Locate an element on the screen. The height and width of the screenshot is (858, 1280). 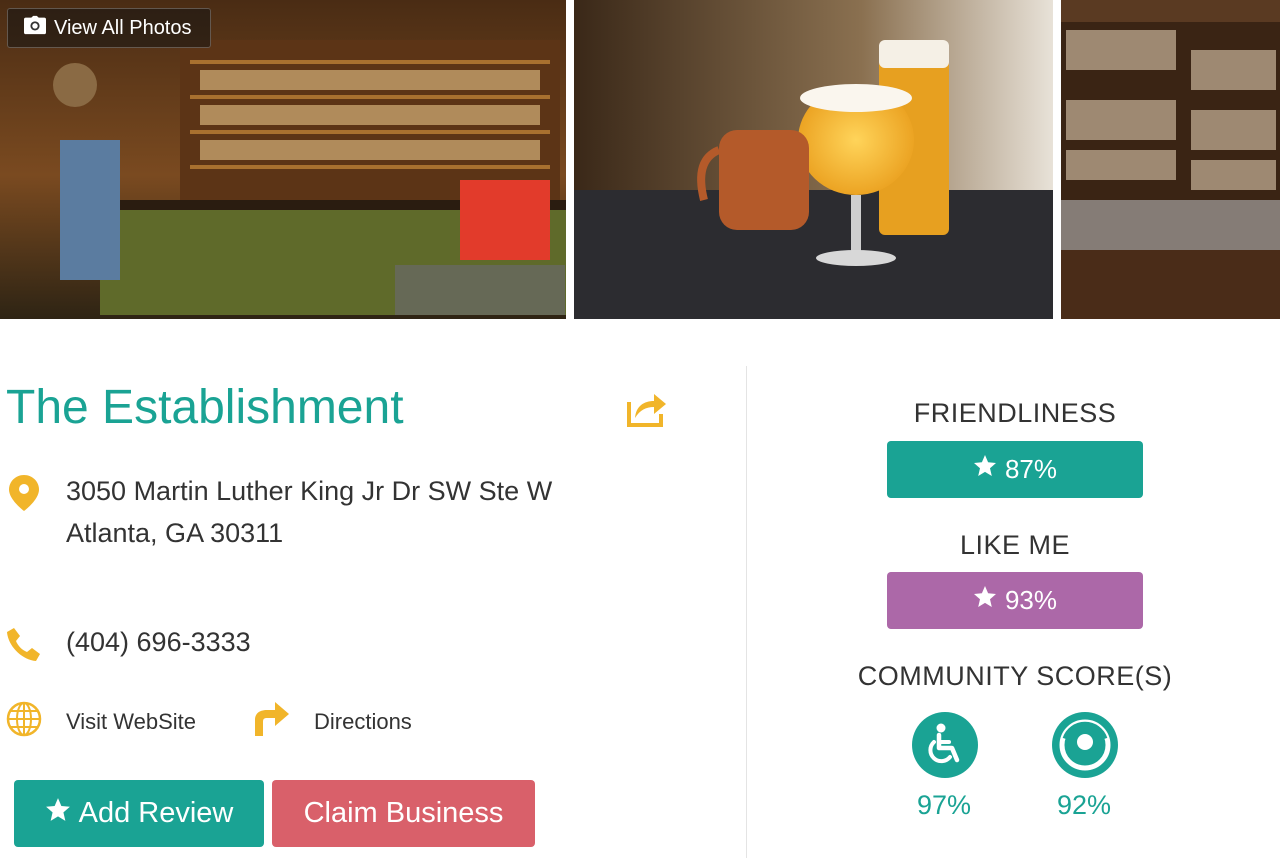
column-divider is located at coordinates (746, 612).